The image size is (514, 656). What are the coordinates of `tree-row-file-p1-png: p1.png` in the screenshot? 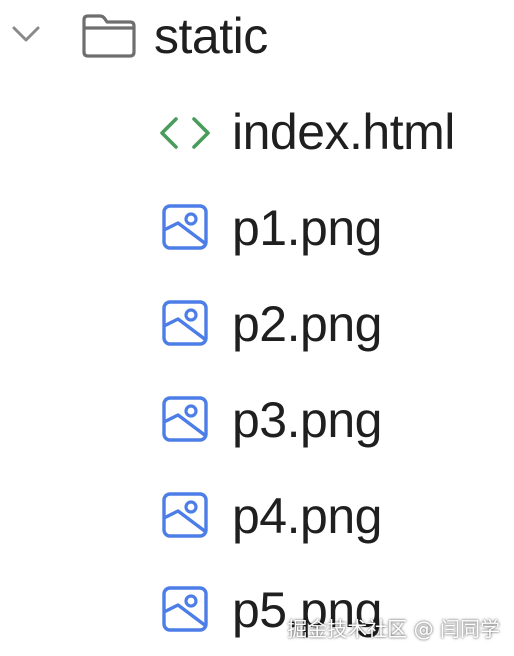 It's located at (257, 228).